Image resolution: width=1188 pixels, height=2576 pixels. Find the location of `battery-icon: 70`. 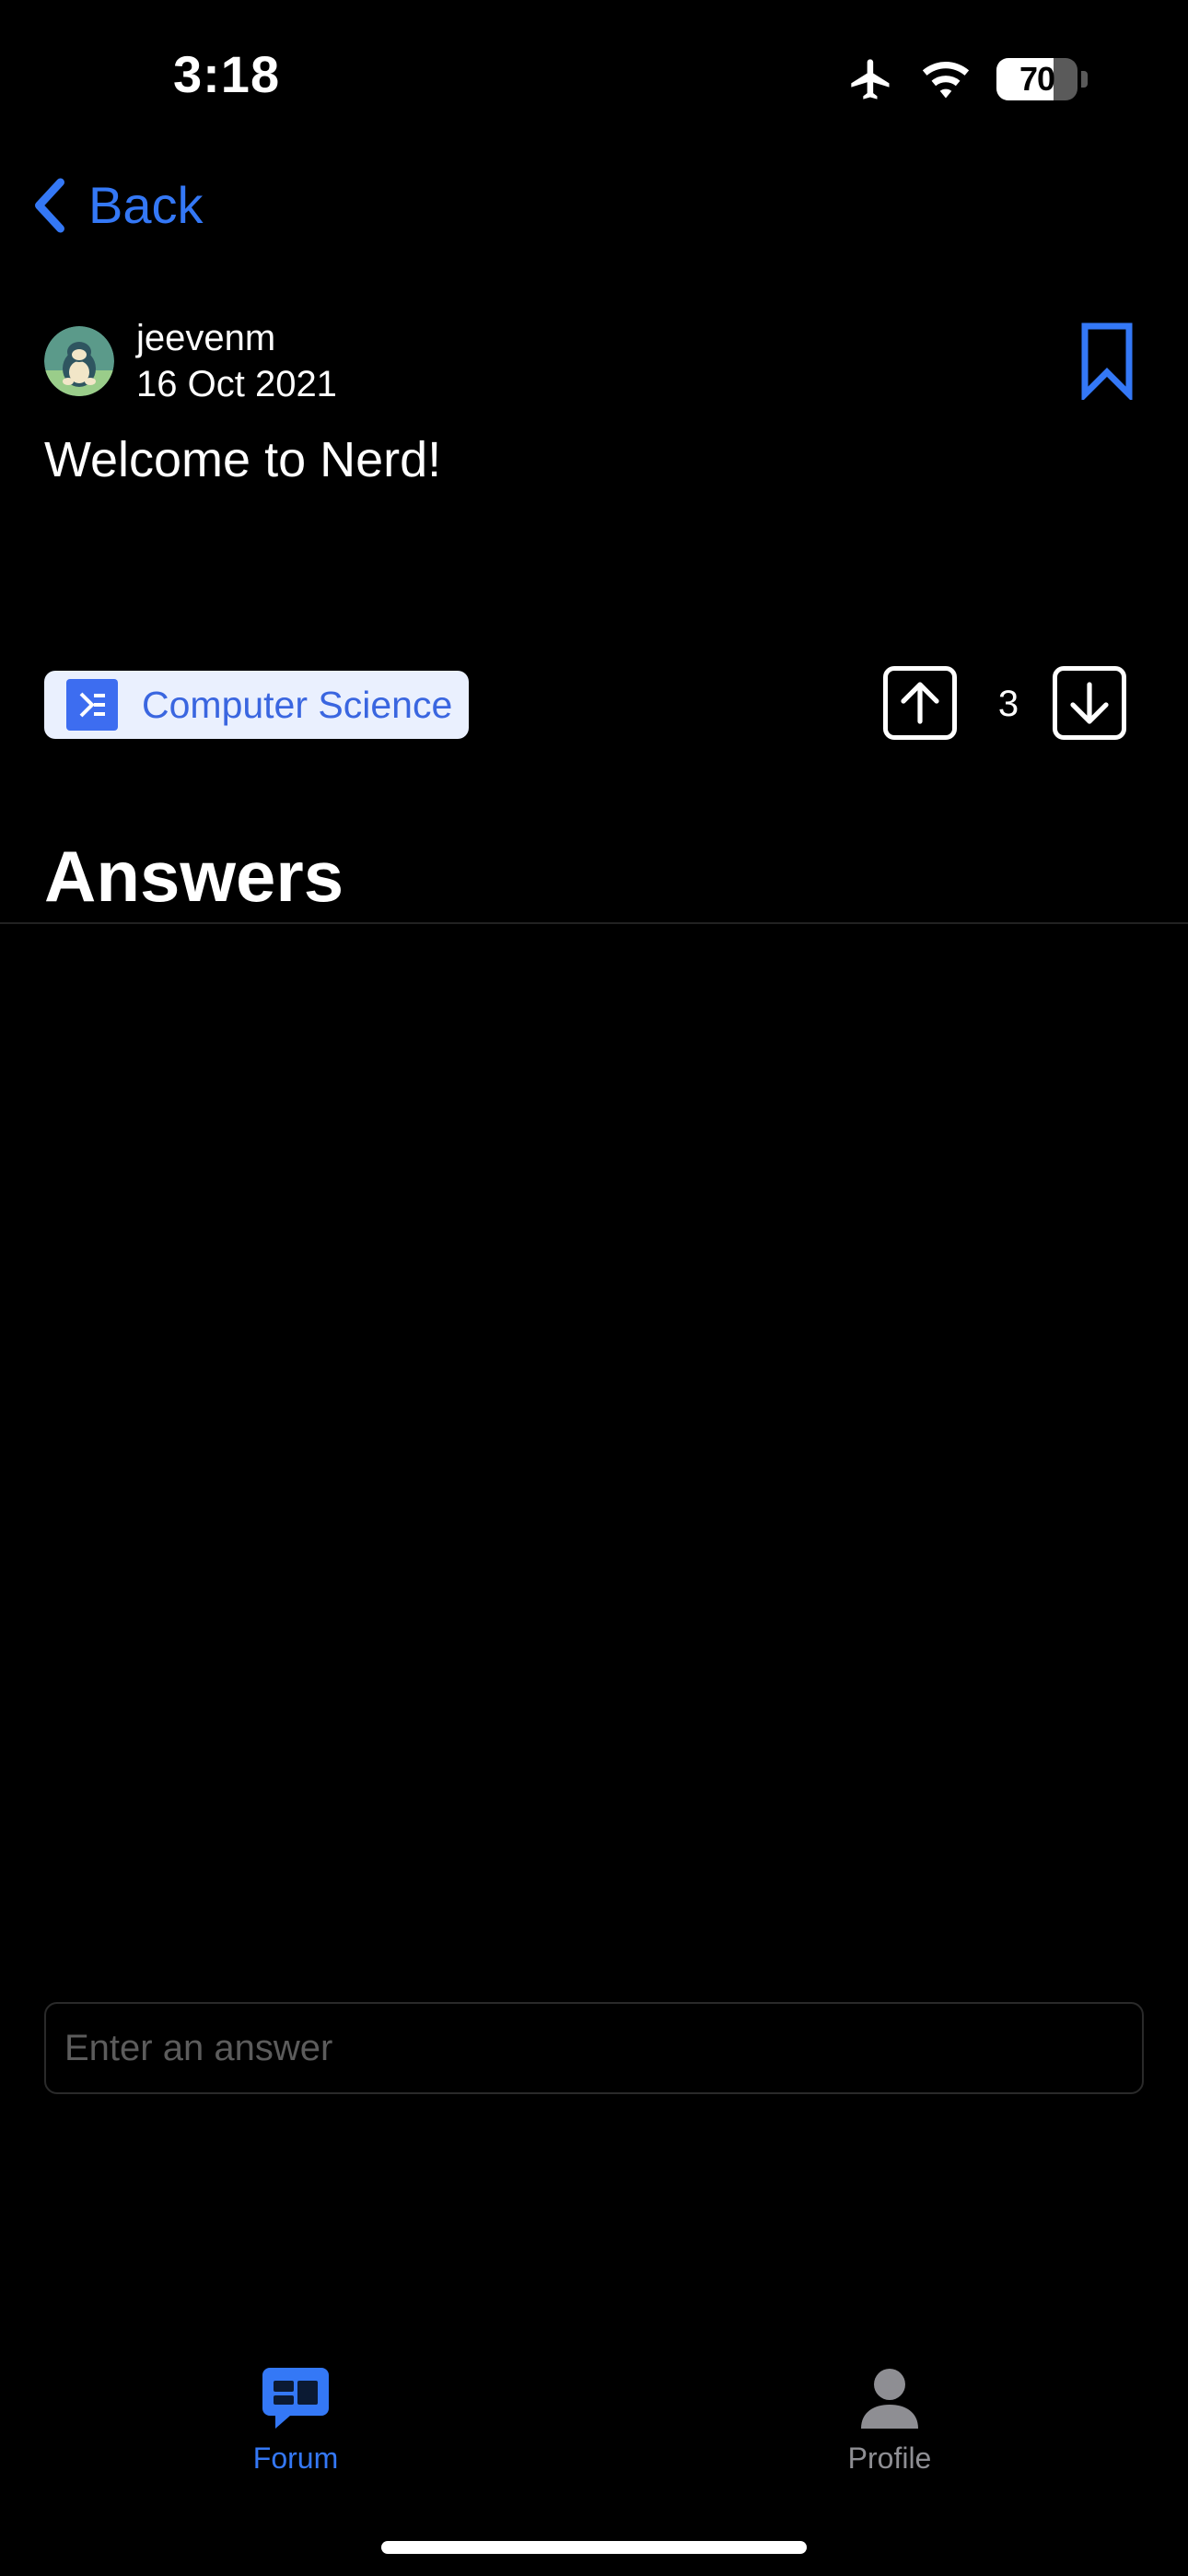

battery-icon: 70 is located at coordinates (1036, 79).